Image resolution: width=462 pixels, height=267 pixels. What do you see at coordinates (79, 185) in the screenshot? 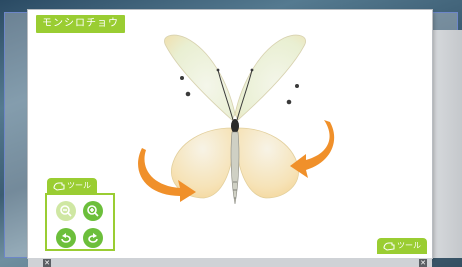
I see `tool-tab-label: ツール` at bounding box center [79, 185].